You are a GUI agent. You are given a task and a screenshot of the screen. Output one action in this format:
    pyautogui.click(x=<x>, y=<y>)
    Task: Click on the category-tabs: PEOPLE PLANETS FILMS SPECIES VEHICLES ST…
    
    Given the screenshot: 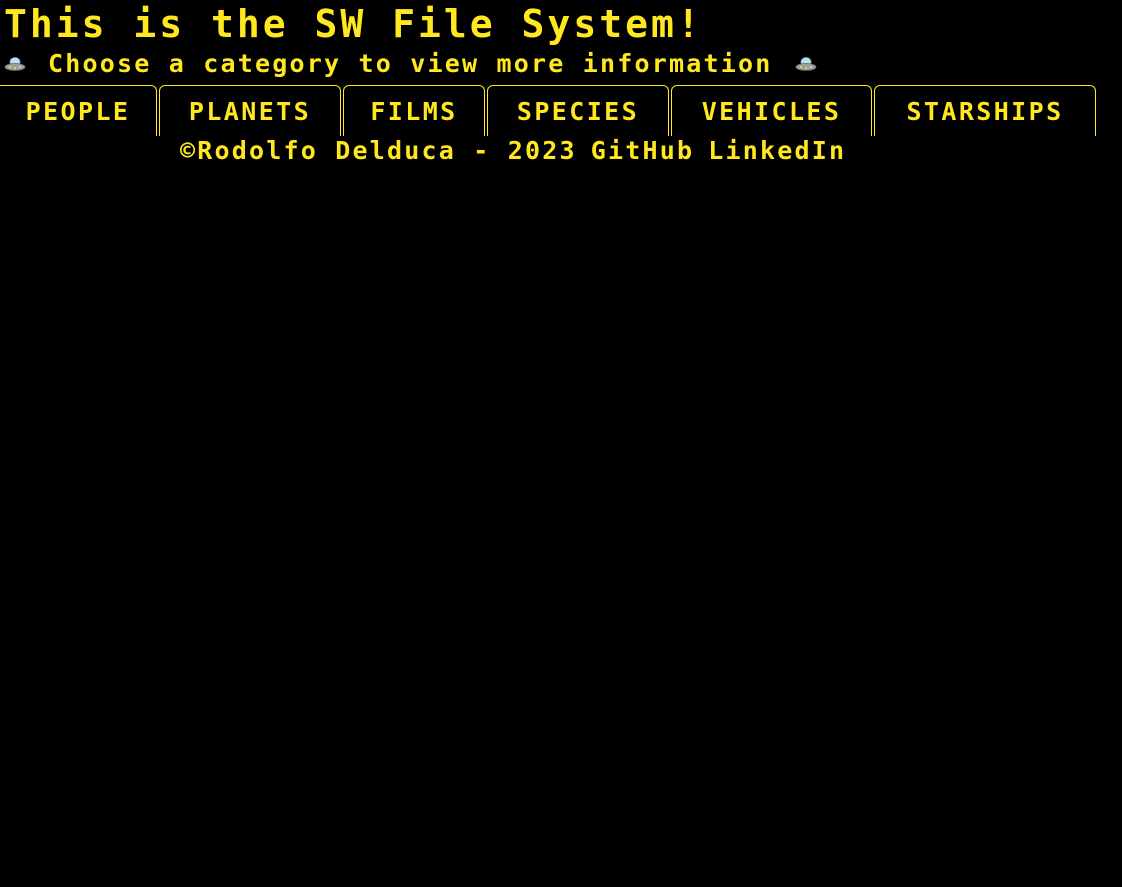 What is the action you would take?
    pyautogui.click(x=549, y=110)
    